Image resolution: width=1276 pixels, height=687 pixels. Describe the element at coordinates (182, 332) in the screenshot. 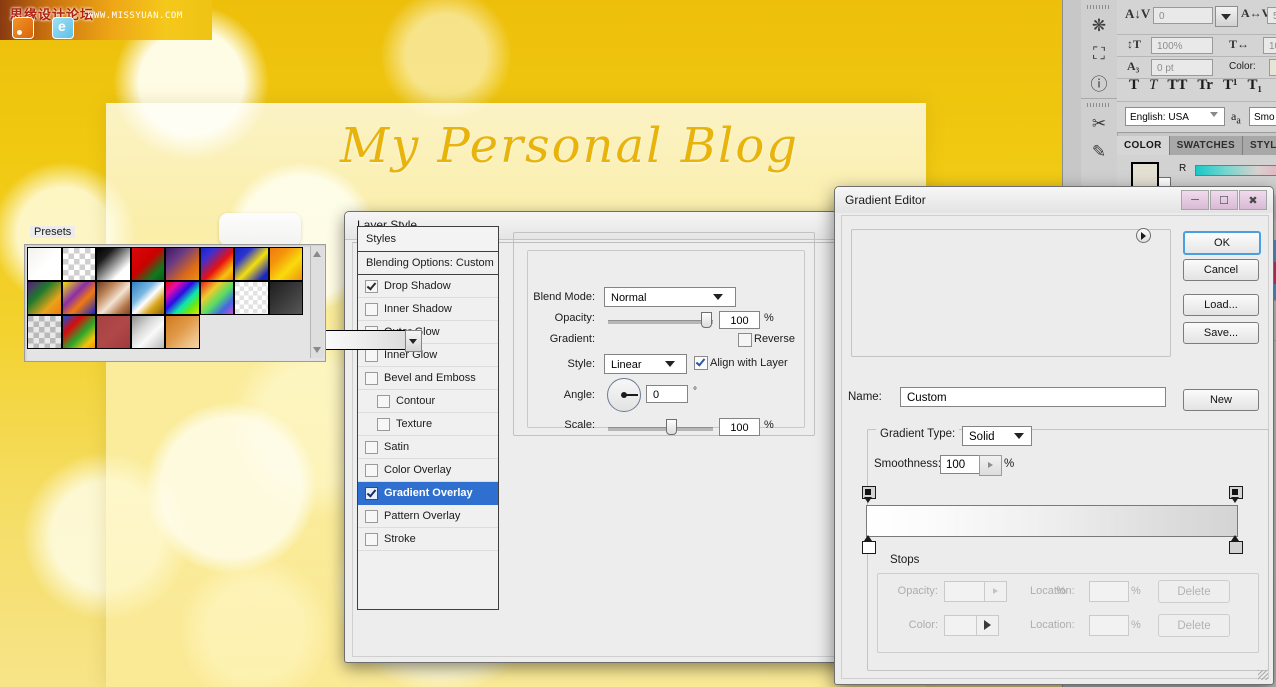

I see `preset-orange-tan` at that location.